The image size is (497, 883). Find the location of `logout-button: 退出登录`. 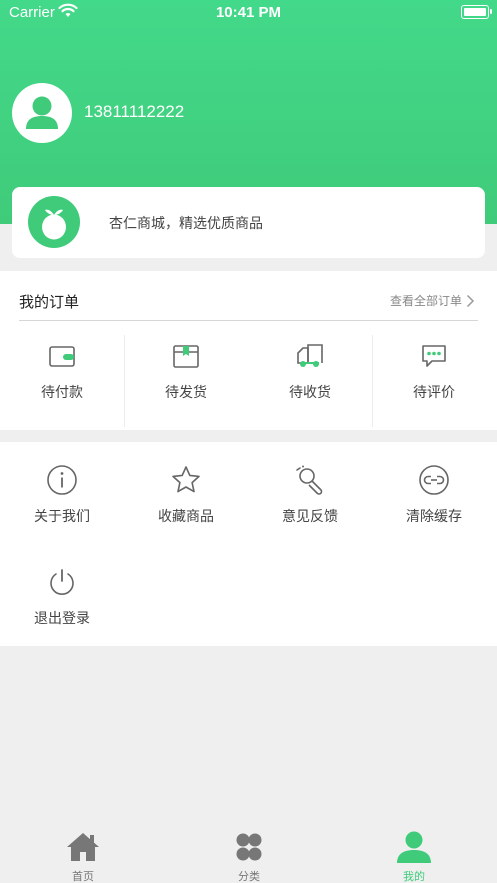

logout-button: 退出登录 is located at coordinates (62, 589).